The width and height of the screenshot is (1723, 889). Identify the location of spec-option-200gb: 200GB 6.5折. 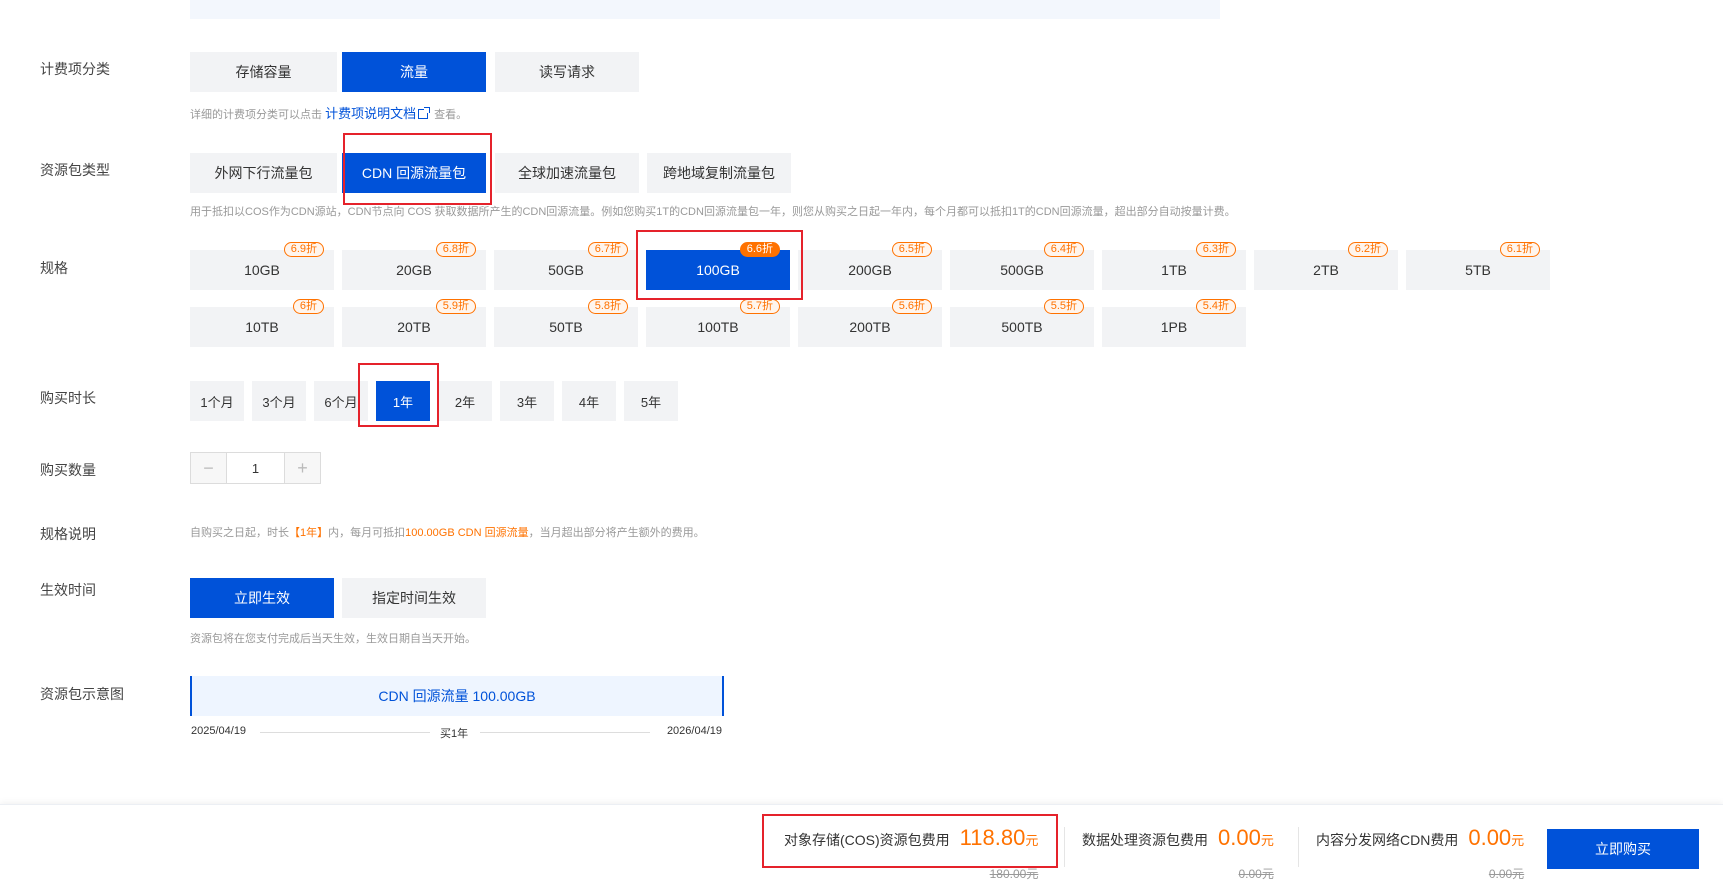
(870, 266).